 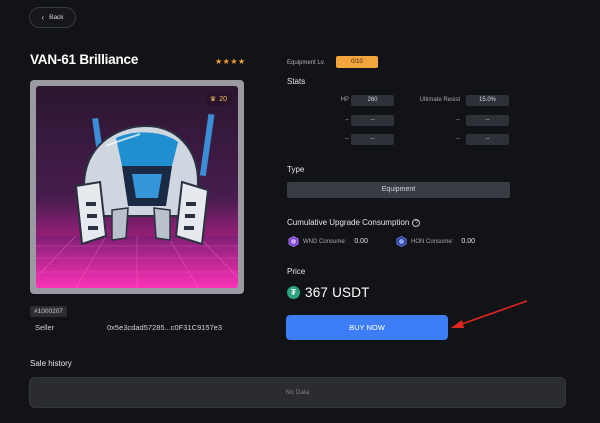 I want to click on wnd-consume-label: WND Consume:, so click(x=325, y=241).